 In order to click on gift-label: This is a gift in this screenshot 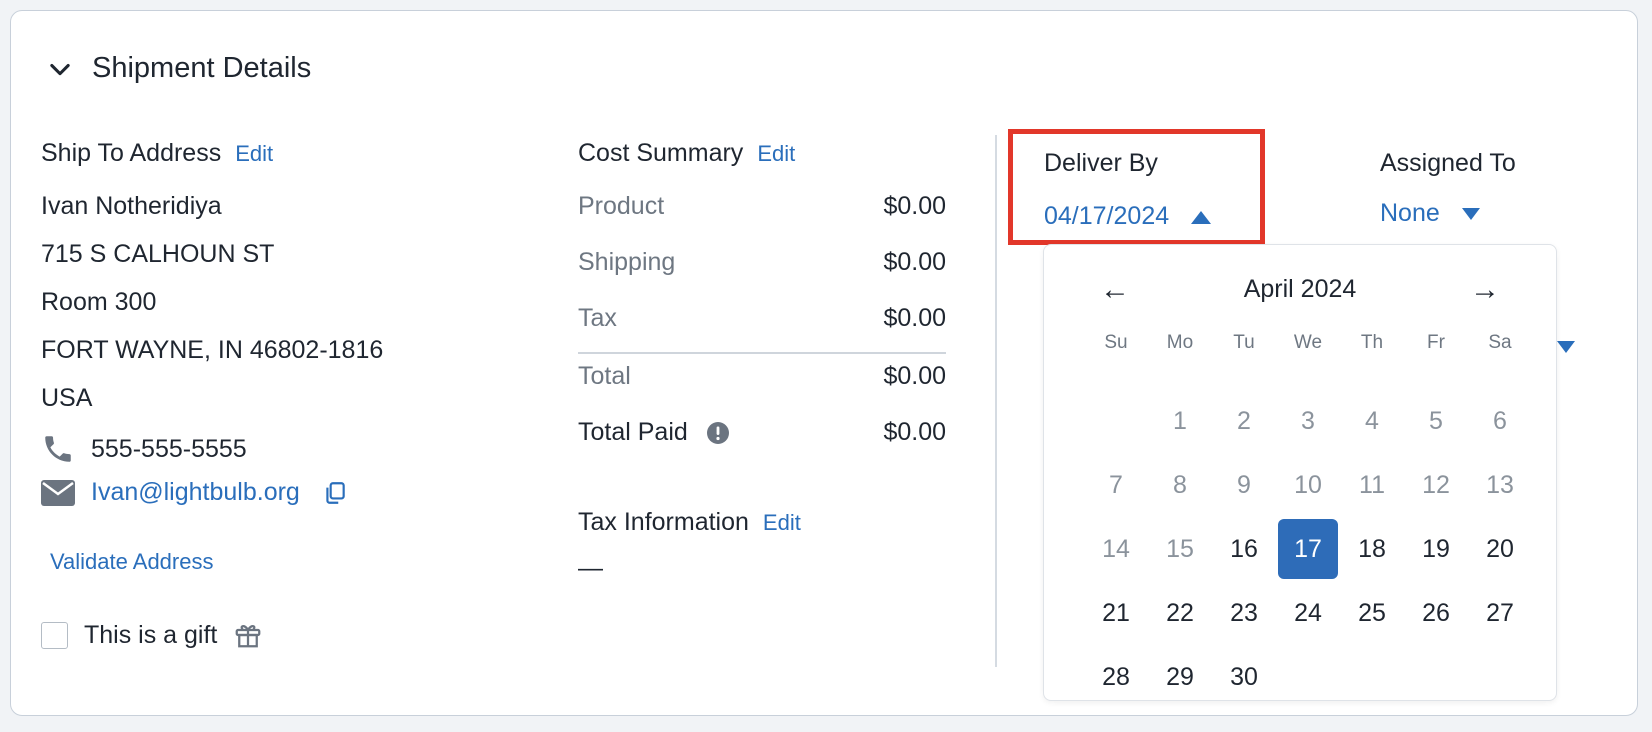, I will do `click(151, 634)`.